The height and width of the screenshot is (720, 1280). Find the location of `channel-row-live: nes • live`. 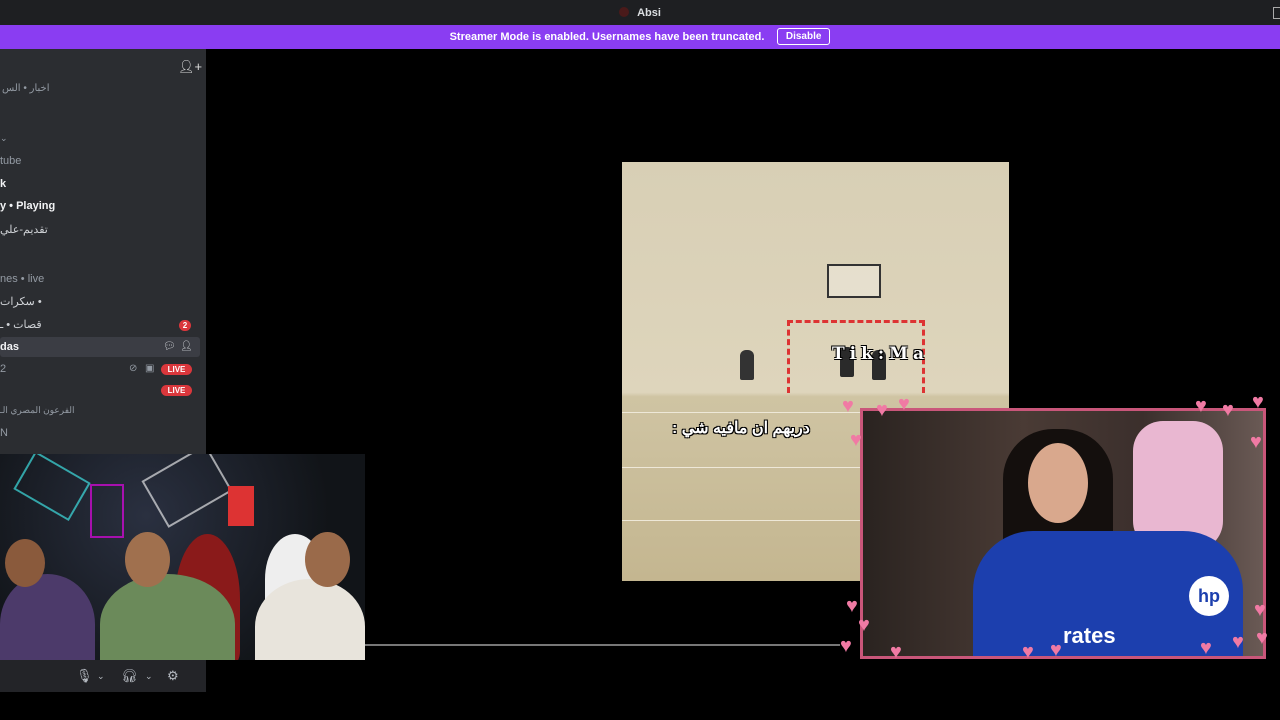

channel-row-live: nes • live is located at coordinates (22, 279).